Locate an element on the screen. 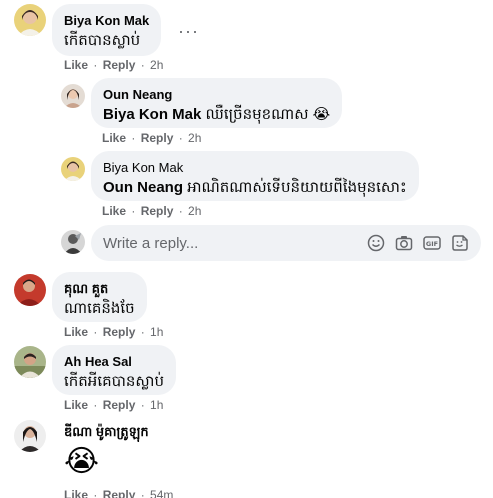 Image resolution: width=493 pixels, height=498 pixels. person-avatar-outdoor-icon is located at coordinates (30, 362).